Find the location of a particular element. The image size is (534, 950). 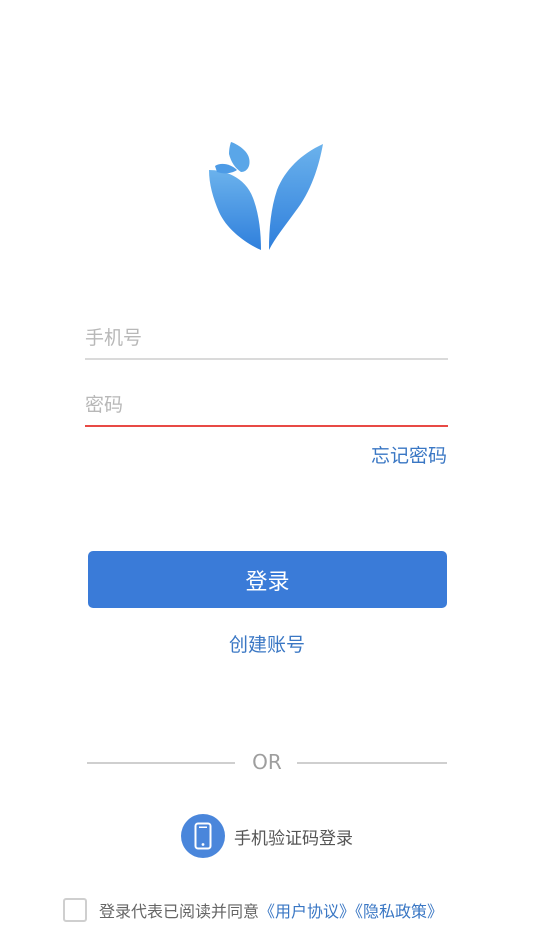

sprout-logo-icon is located at coordinates (266, 196).